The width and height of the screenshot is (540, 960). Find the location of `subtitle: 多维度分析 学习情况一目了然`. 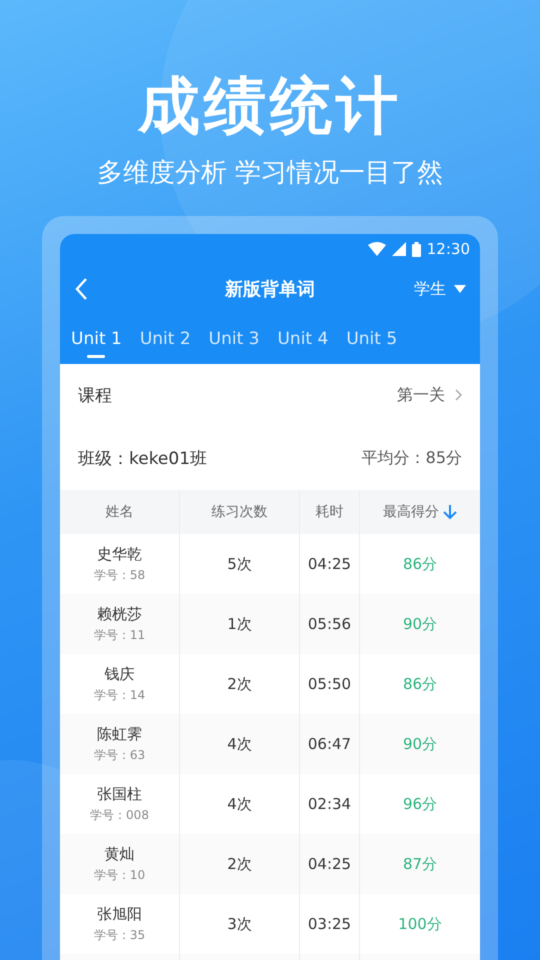

subtitle: 多维度分析 学习情况一目了然 is located at coordinates (270, 173).